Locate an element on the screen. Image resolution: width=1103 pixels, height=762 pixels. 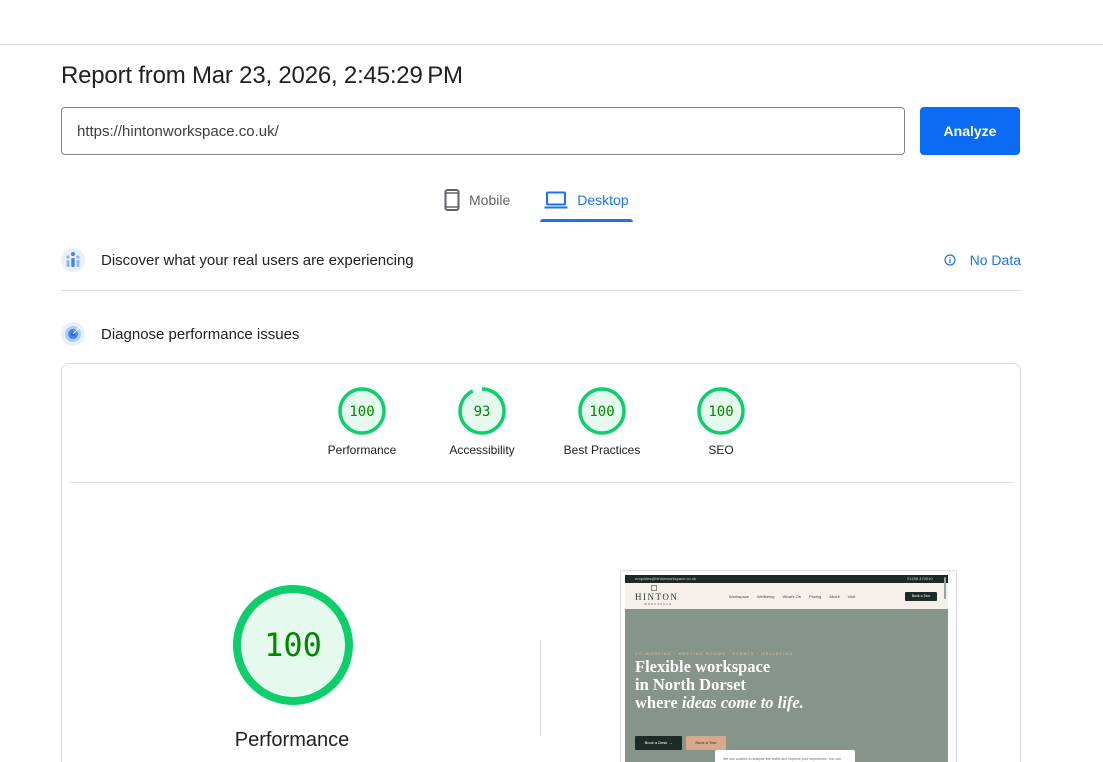
gauge-best-practices: 100 Best Practices is located at coordinates (602, 421).